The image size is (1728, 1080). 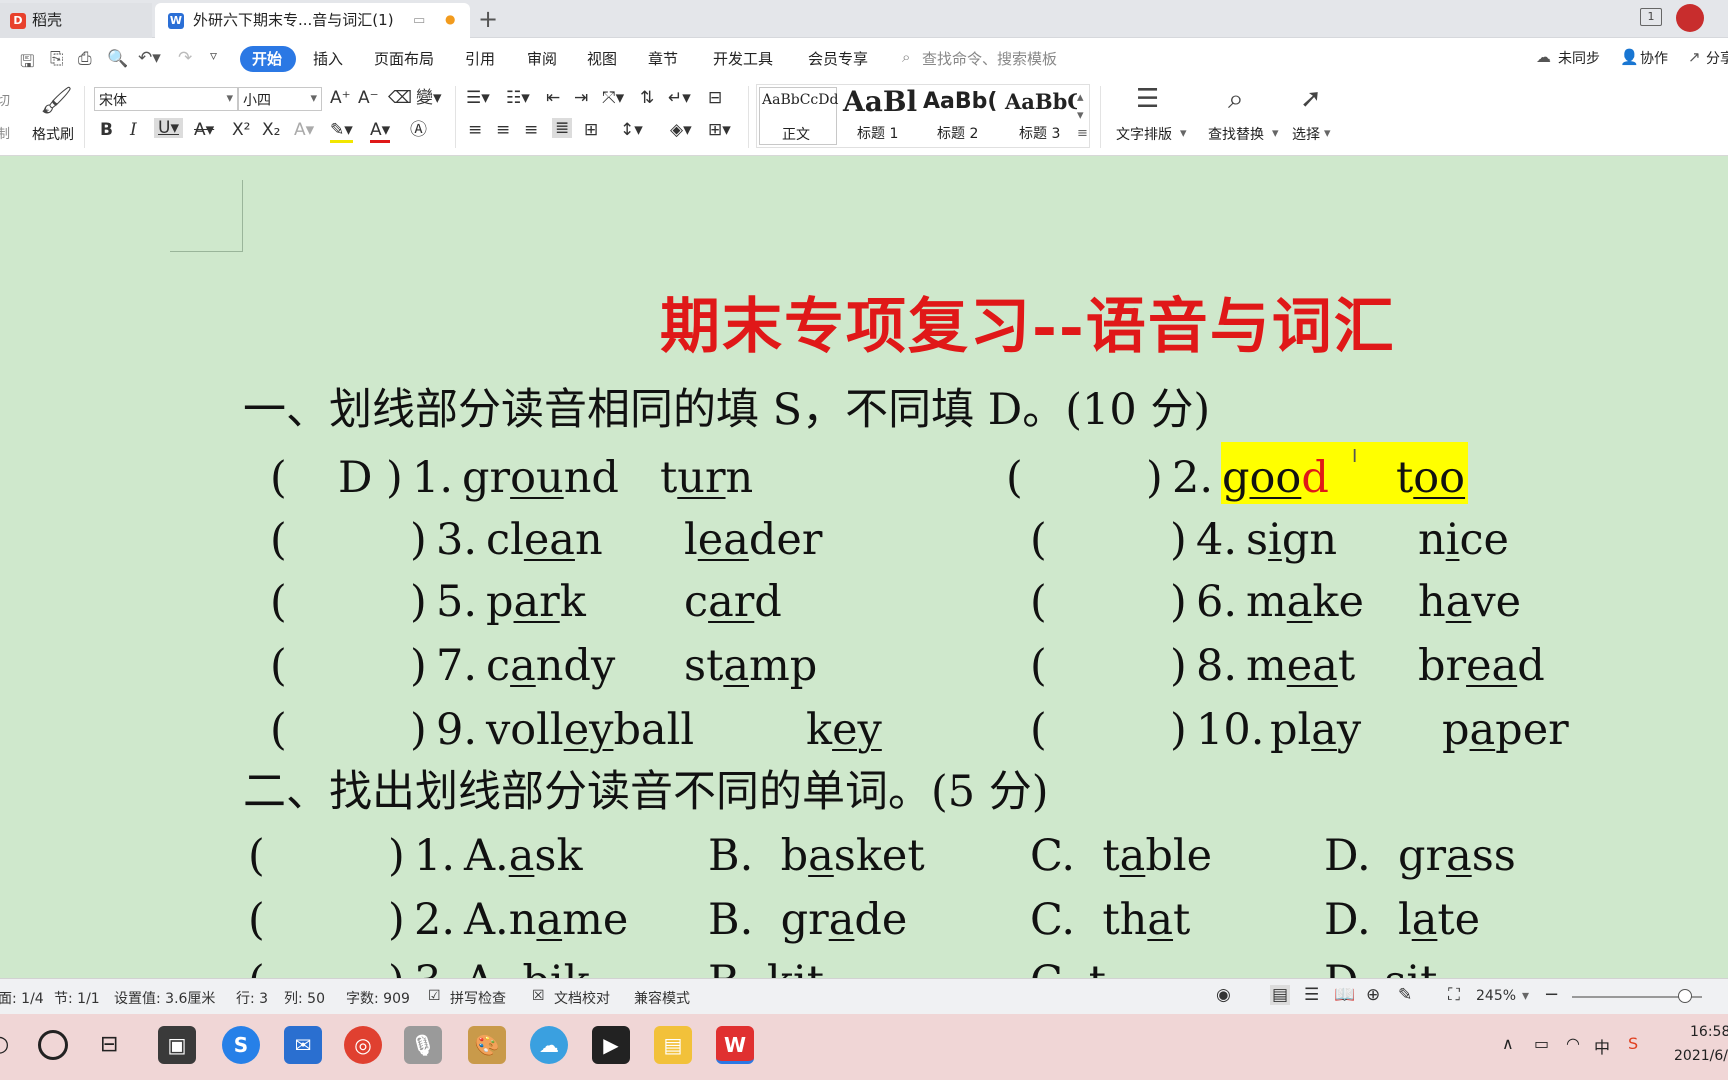 What do you see at coordinates (1280, 995) in the screenshot?
I see `page-view-icon: ▤` at bounding box center [1280, 995].